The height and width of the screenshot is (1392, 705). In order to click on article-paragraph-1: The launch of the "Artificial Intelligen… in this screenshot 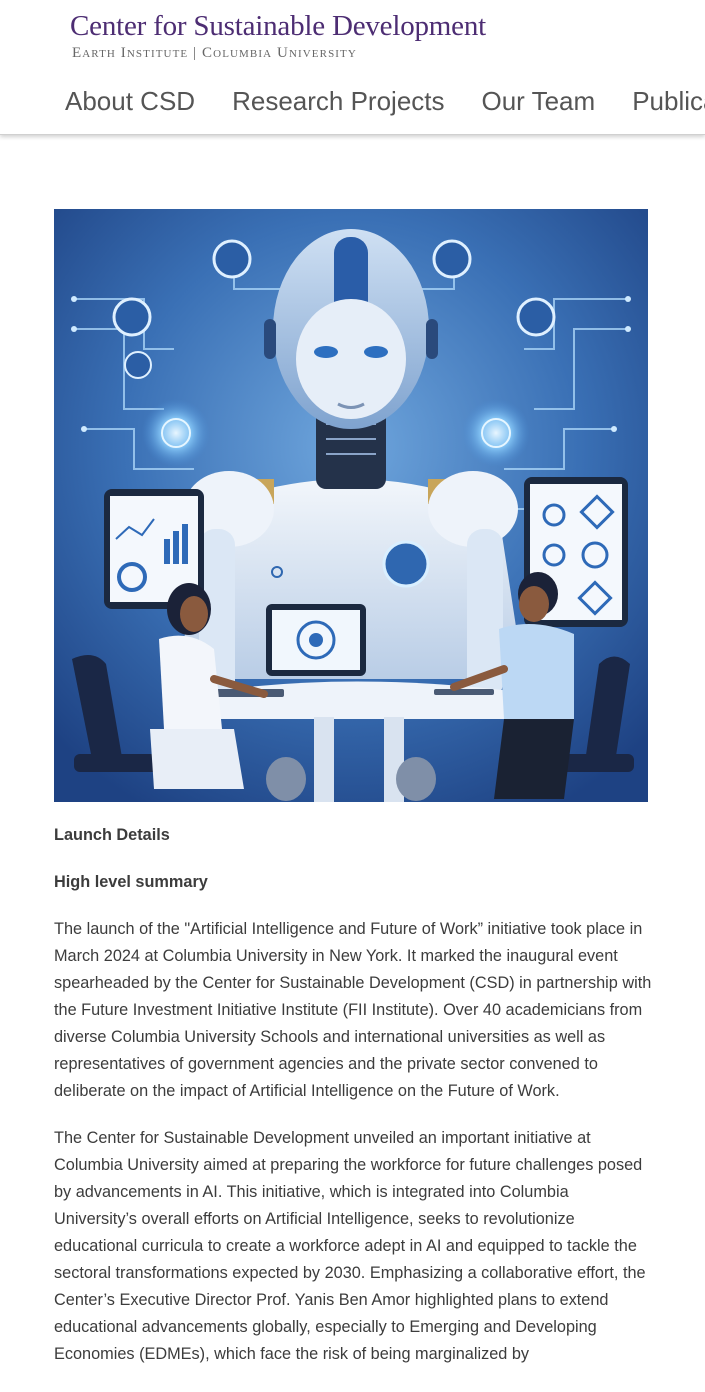, I will do `click(353, 1010)`.